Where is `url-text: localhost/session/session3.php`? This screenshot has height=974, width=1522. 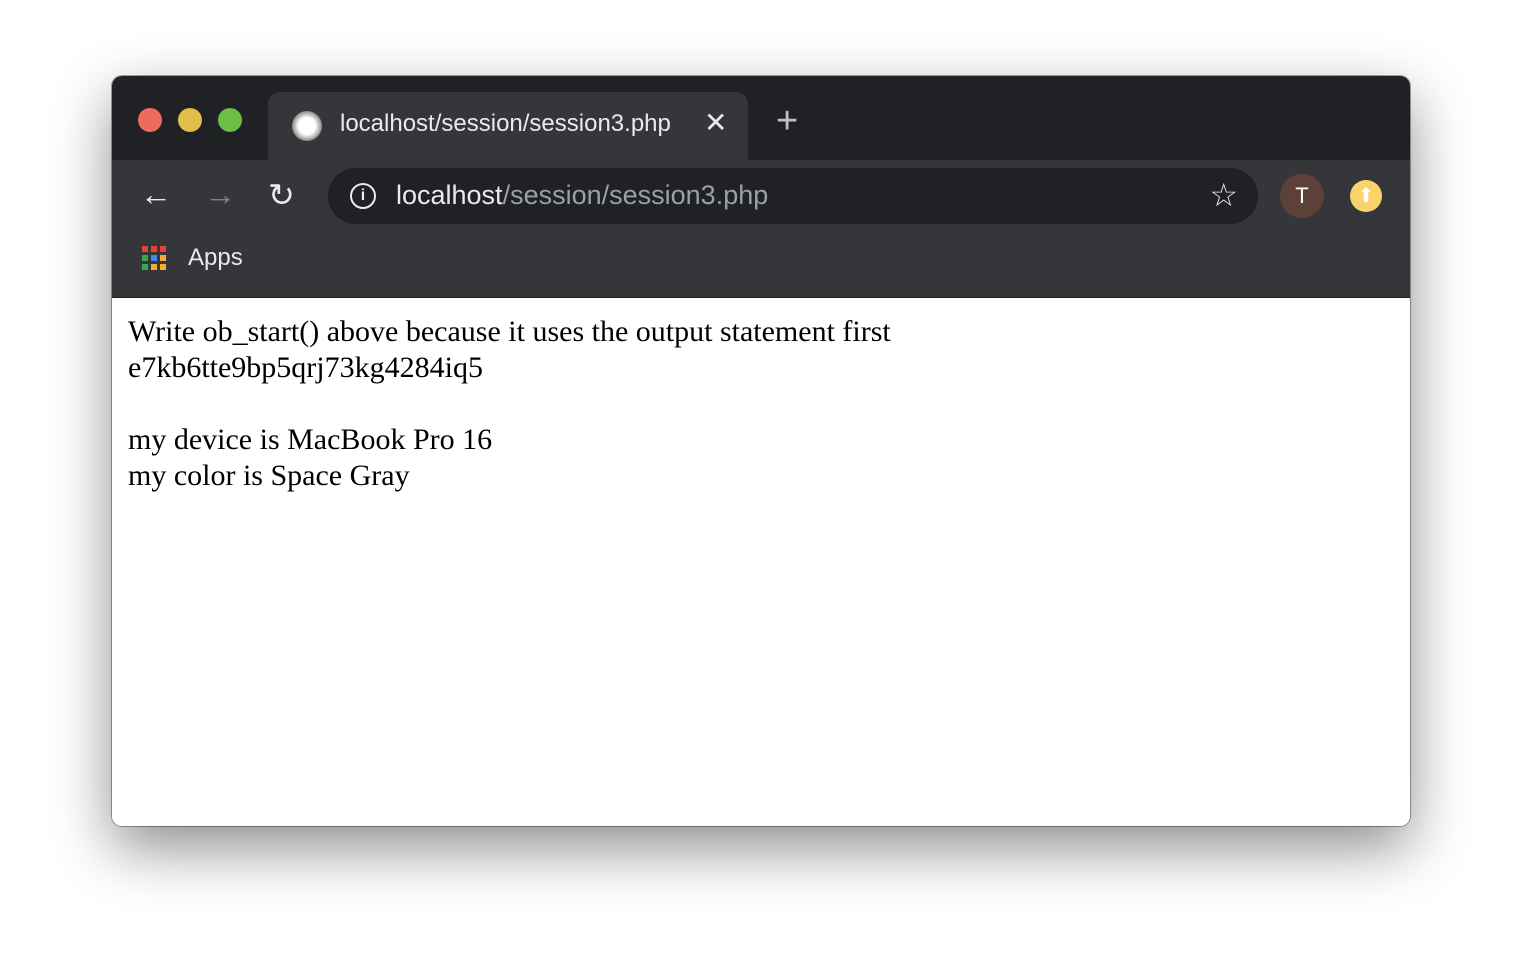
url-text: localhost/session/session3.php is located at coordinates (582, 195).